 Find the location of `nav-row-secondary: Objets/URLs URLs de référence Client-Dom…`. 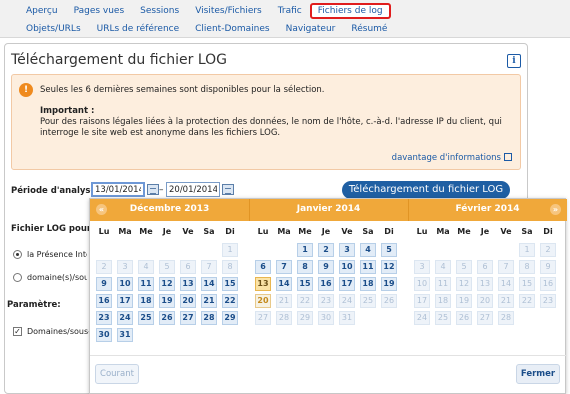

nav-row-secondary: Objets/URLs URLs de référence Client-Dom… is located at coordinates (206, 28).